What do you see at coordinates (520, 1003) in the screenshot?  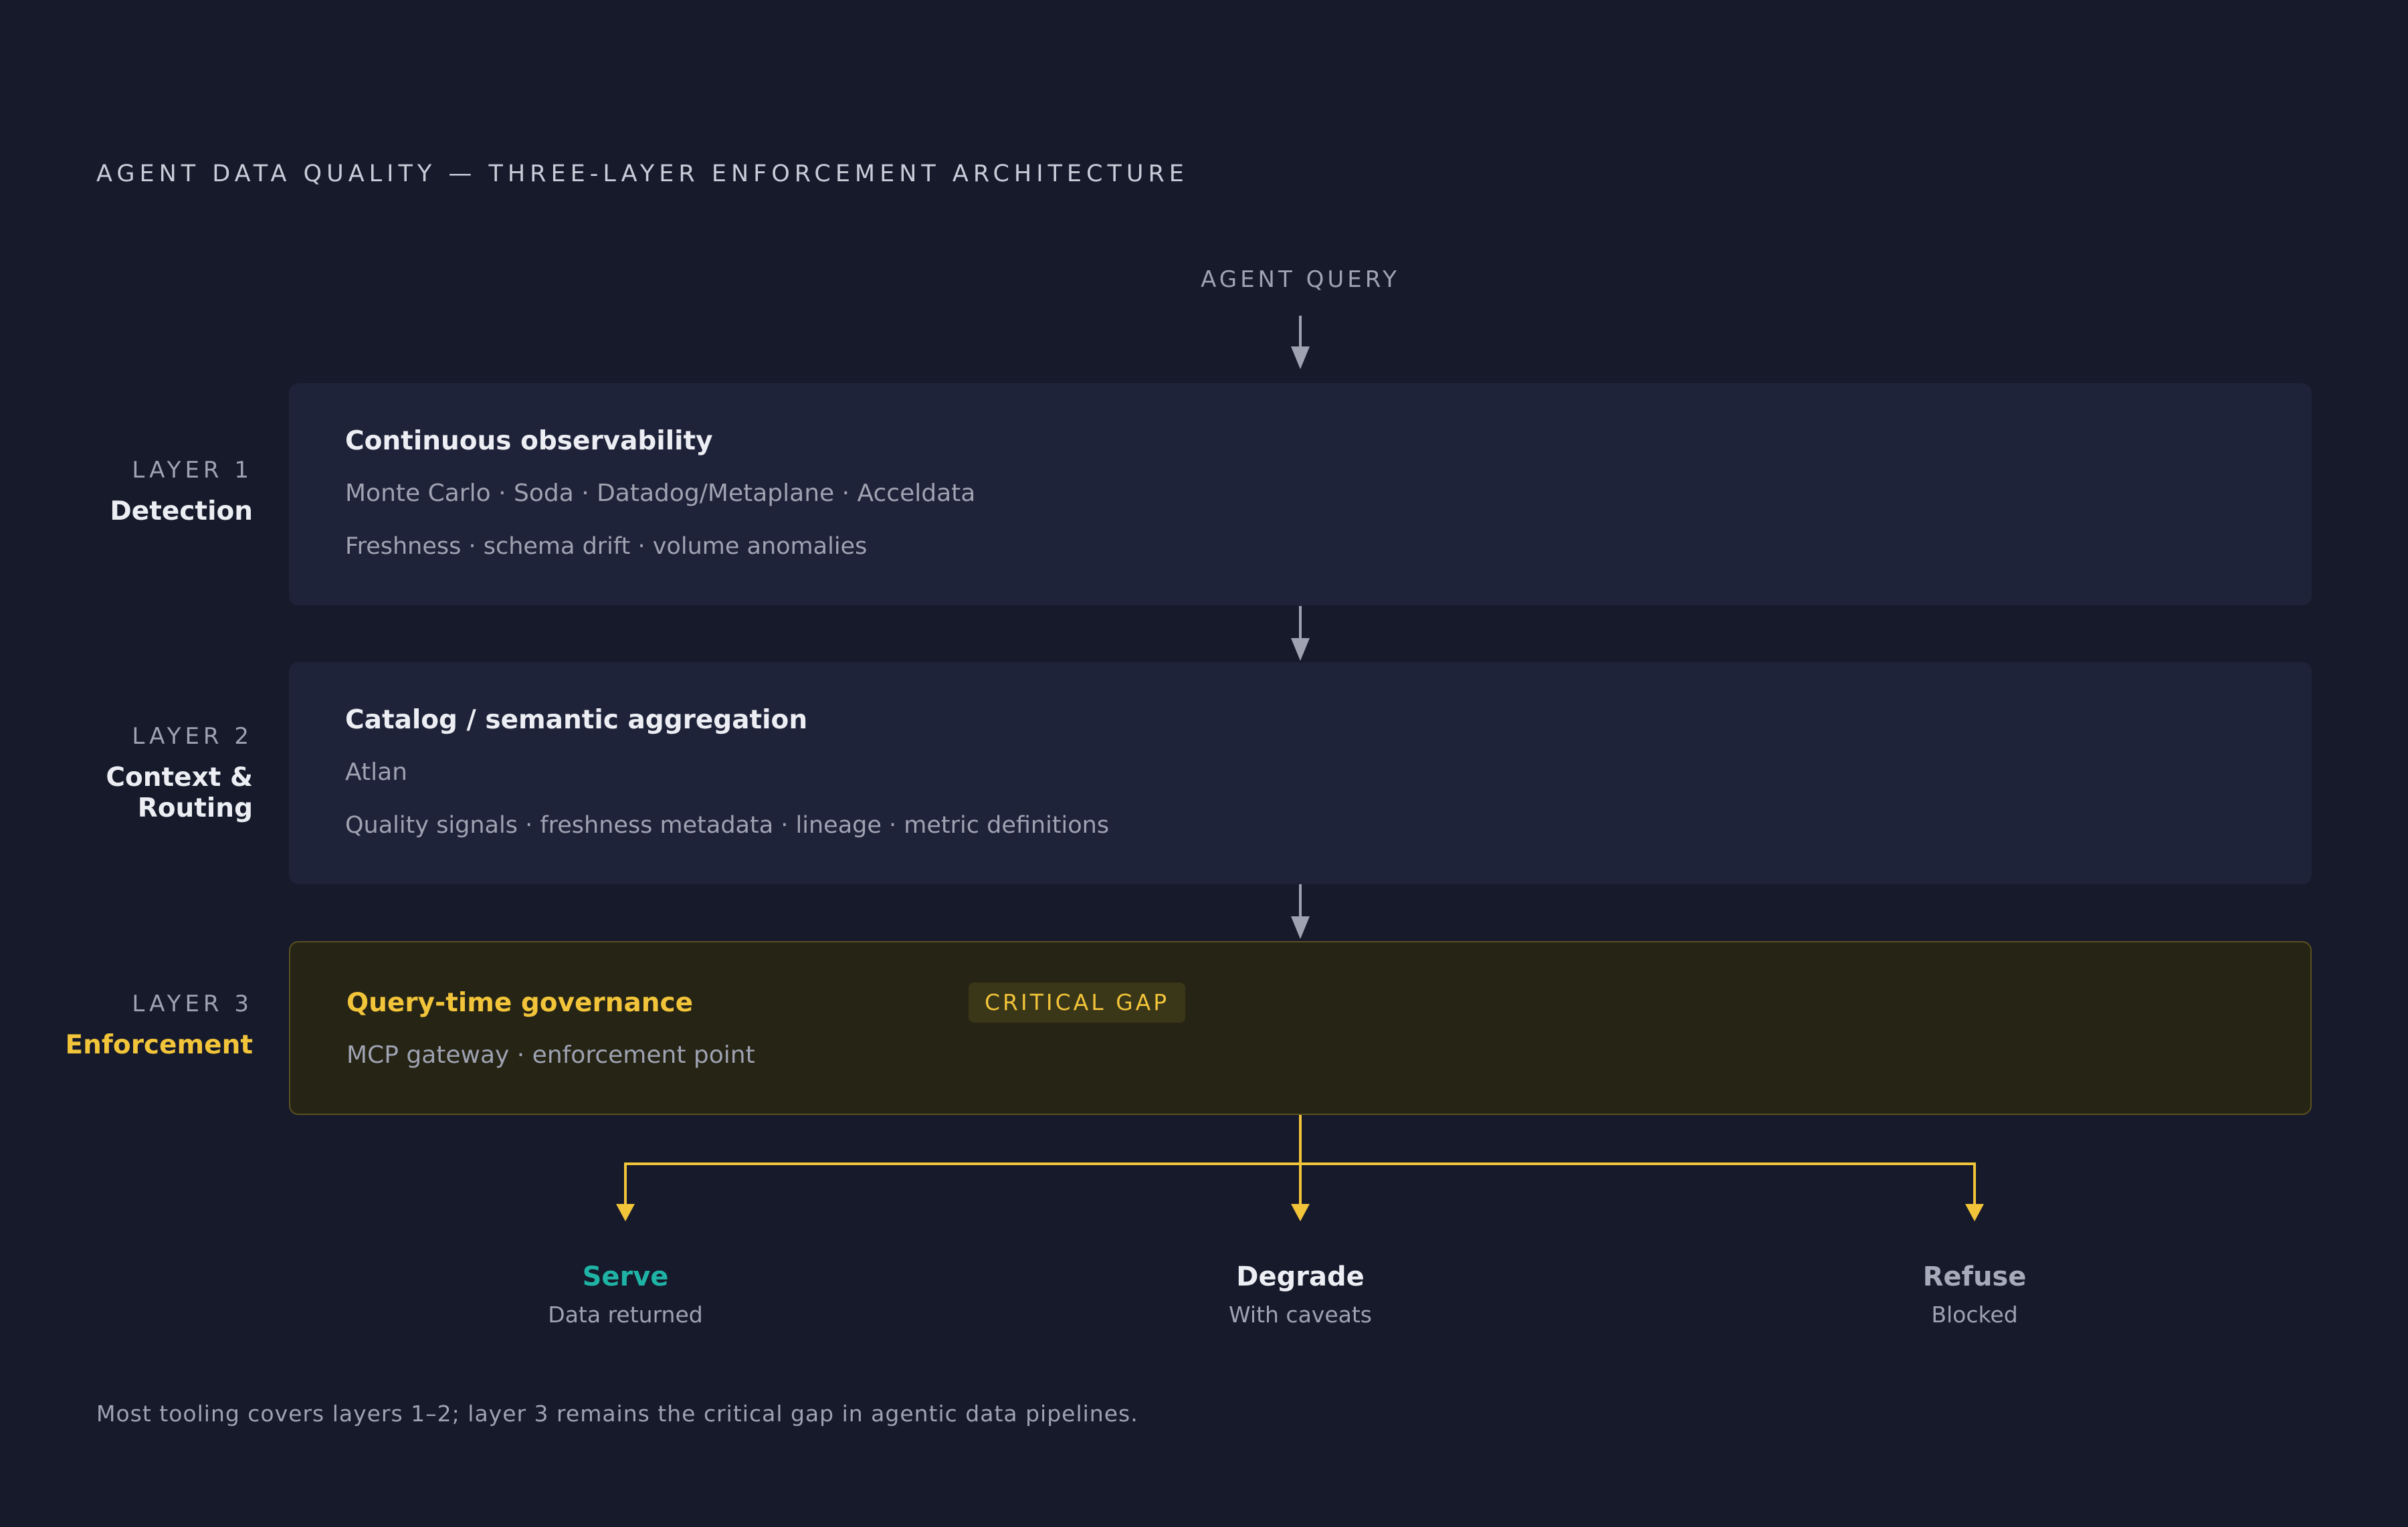 I see `layer-3-heading: Query-time governance` at bounding box center [520, 1003].